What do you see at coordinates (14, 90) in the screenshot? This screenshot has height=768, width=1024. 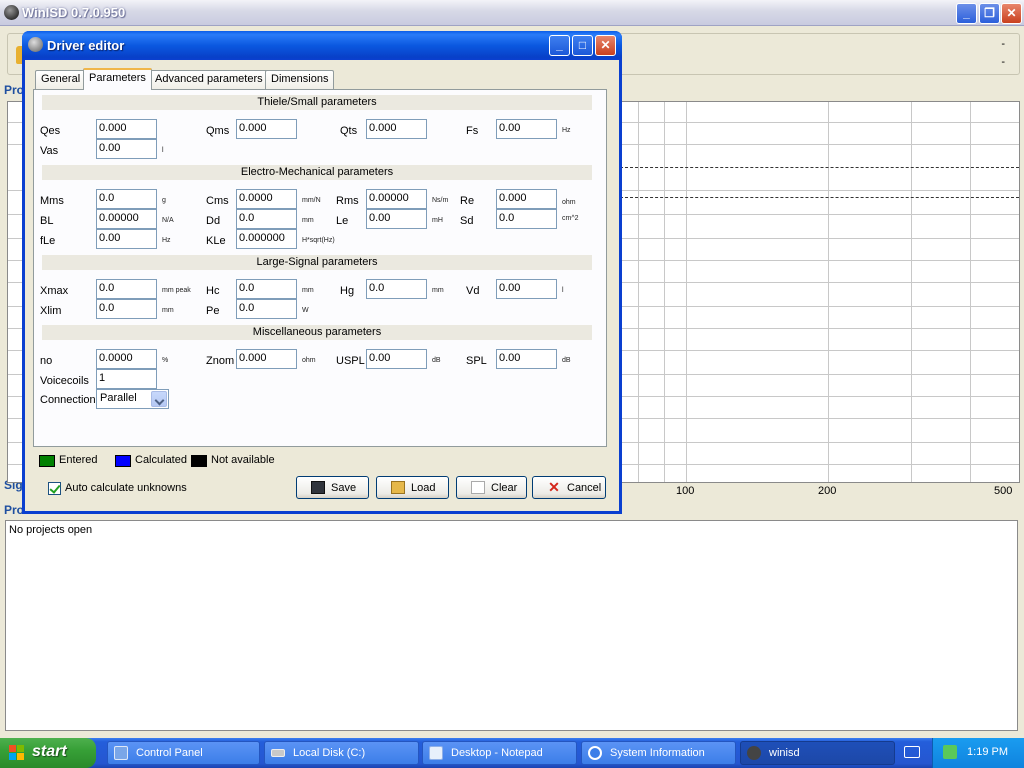 I see `section-label-projects: Pro` at bounding box center [14, 90].